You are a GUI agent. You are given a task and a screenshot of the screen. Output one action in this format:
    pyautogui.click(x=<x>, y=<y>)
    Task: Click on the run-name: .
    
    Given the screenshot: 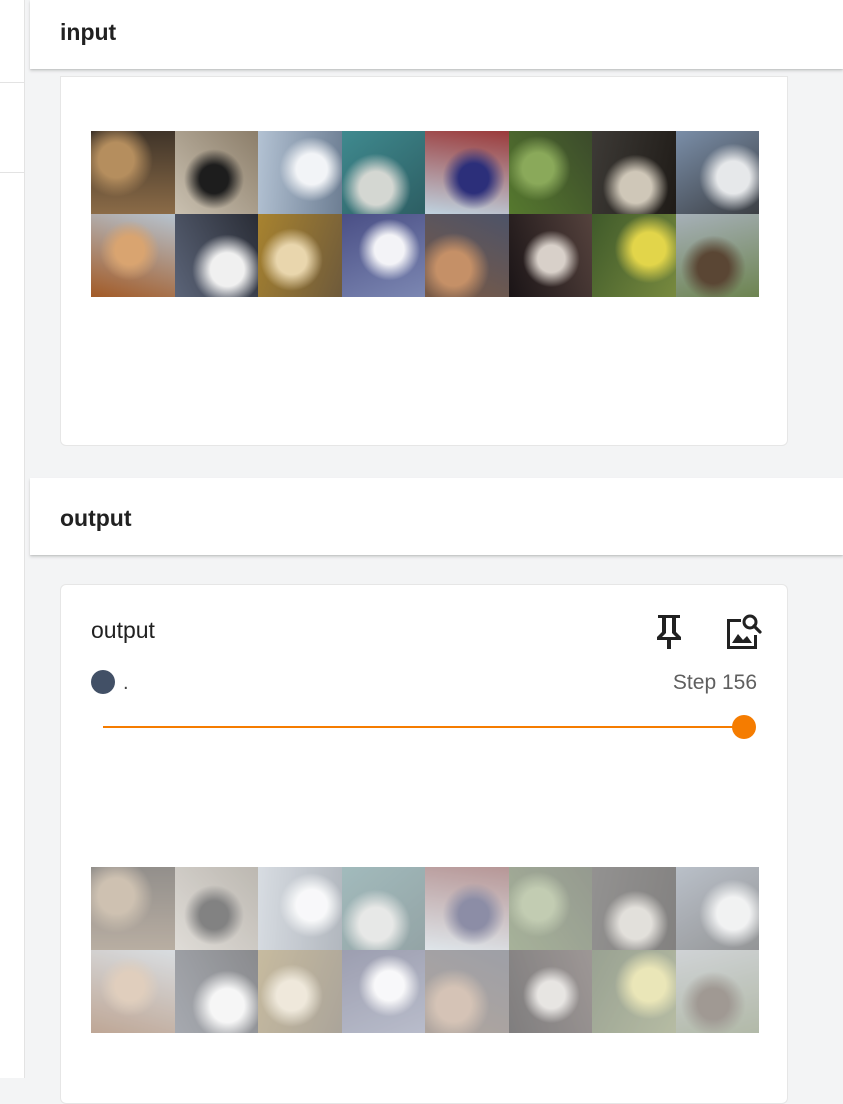 What is the action you would take?
    pyautogui.click(x=126, y=683)
    